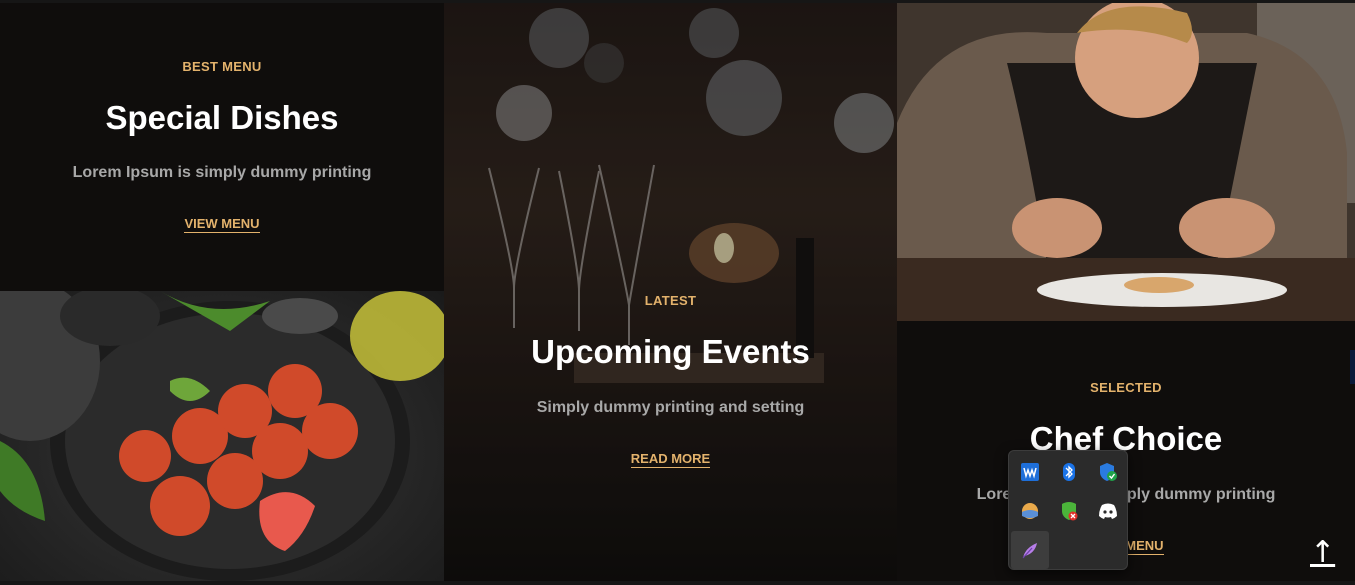 This screenshot has width=1355, height=585. I want to click on system-tray-popup, so click(1068, 510).